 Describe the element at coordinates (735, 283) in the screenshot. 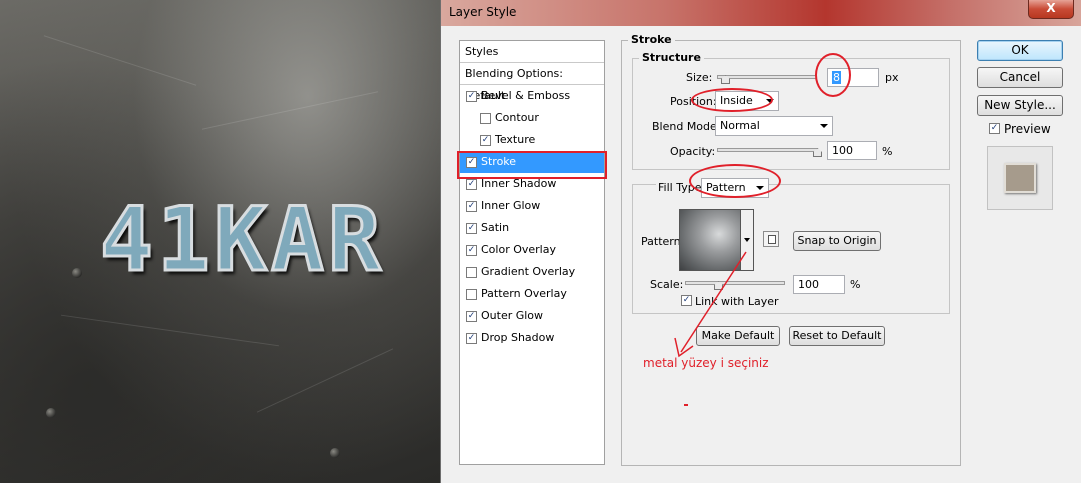

I see `scale-slider-track` at that location.